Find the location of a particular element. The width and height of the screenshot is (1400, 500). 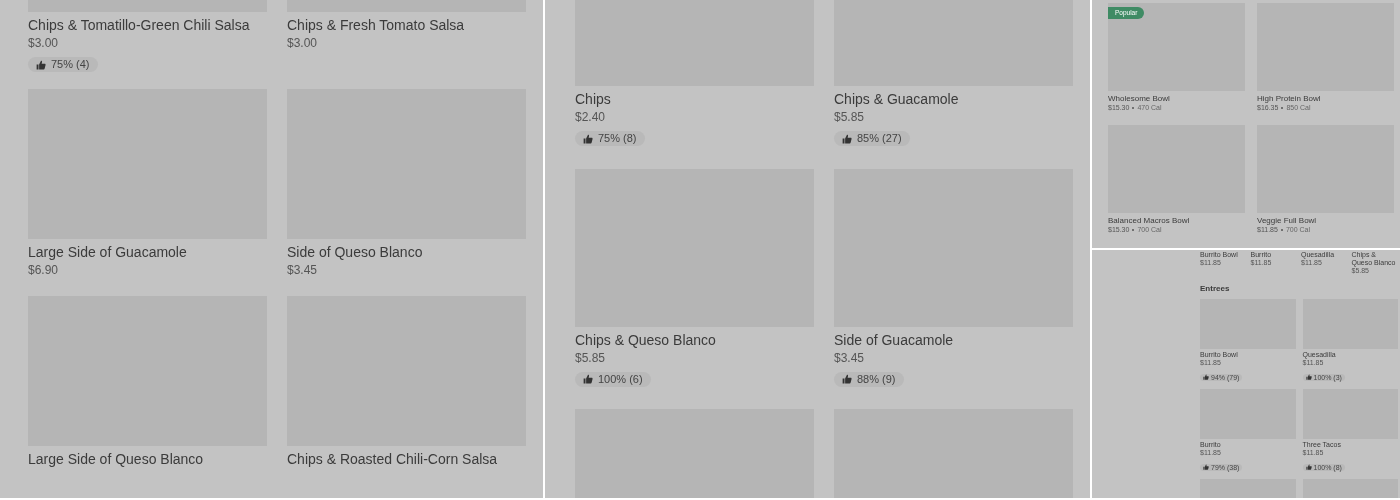

item-name: Chips & Roasted Chili-Corn Salsa is located at coordinates (393, 458).